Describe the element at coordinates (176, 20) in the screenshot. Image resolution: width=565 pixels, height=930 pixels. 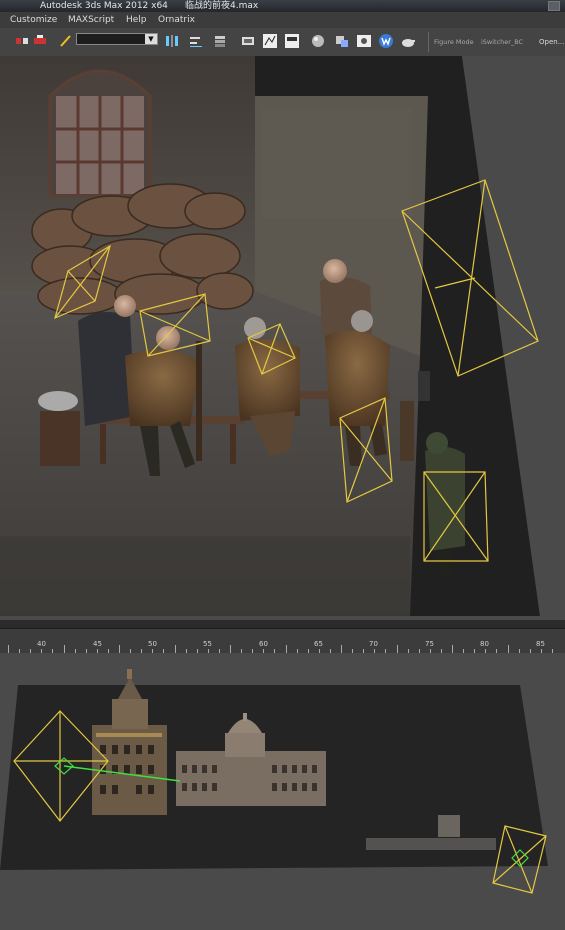
I see `menu-ornatrix: Ornatrix` at that location.